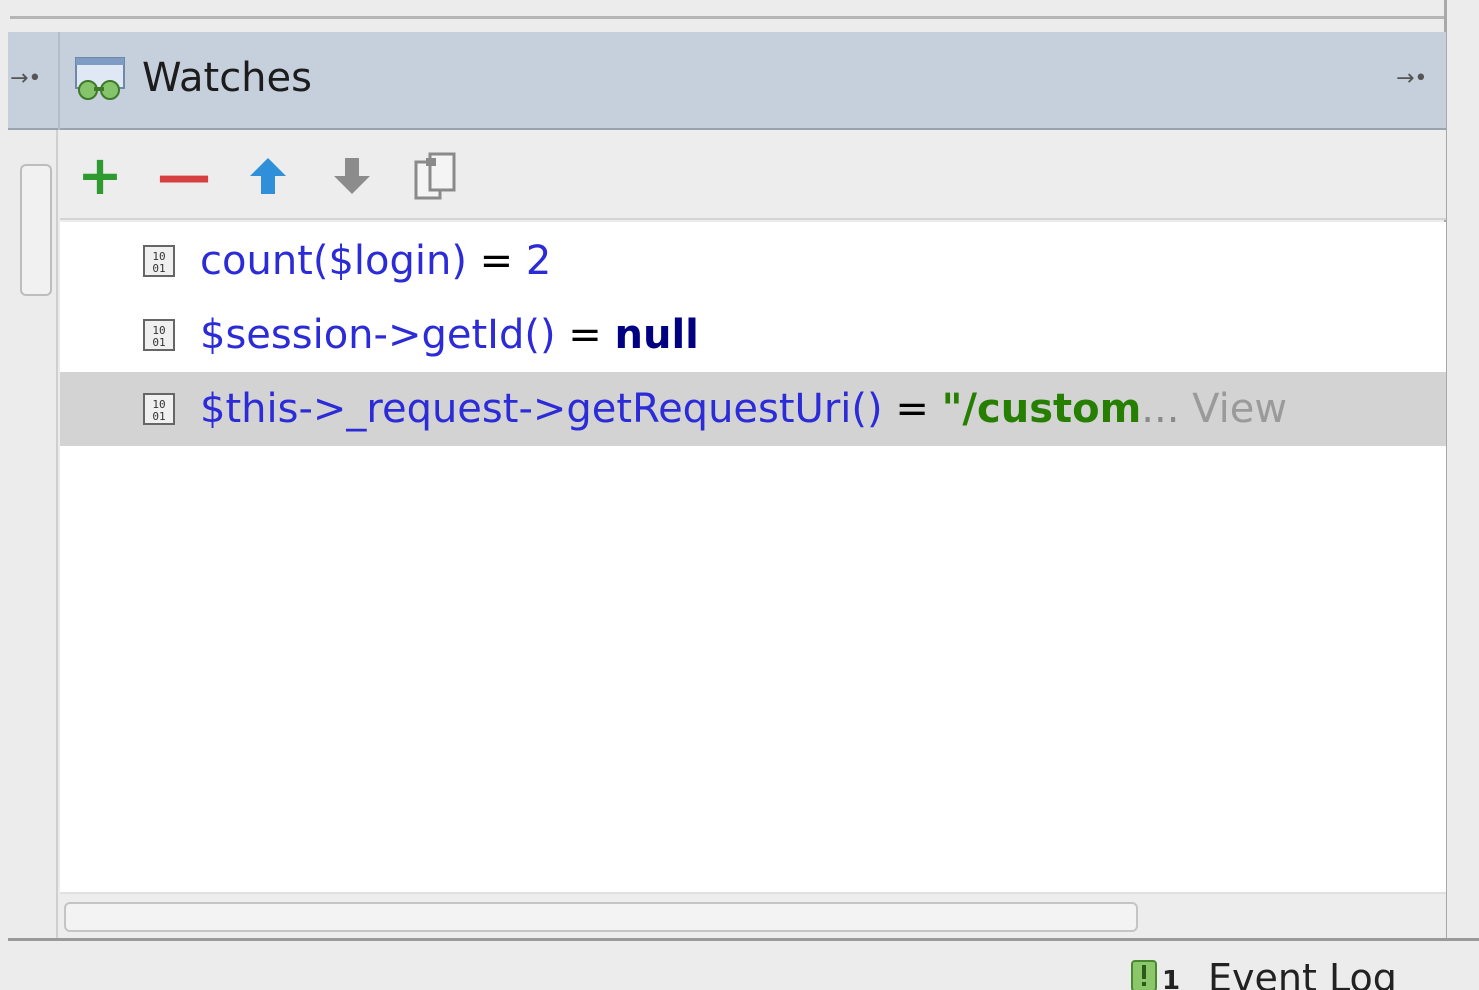 The width and height of the screenshot is (1479, 990). What do you see at coordinates (538, 261) in the screenshot?
I see `watch-value: 2` at bounding box center [538, 261].